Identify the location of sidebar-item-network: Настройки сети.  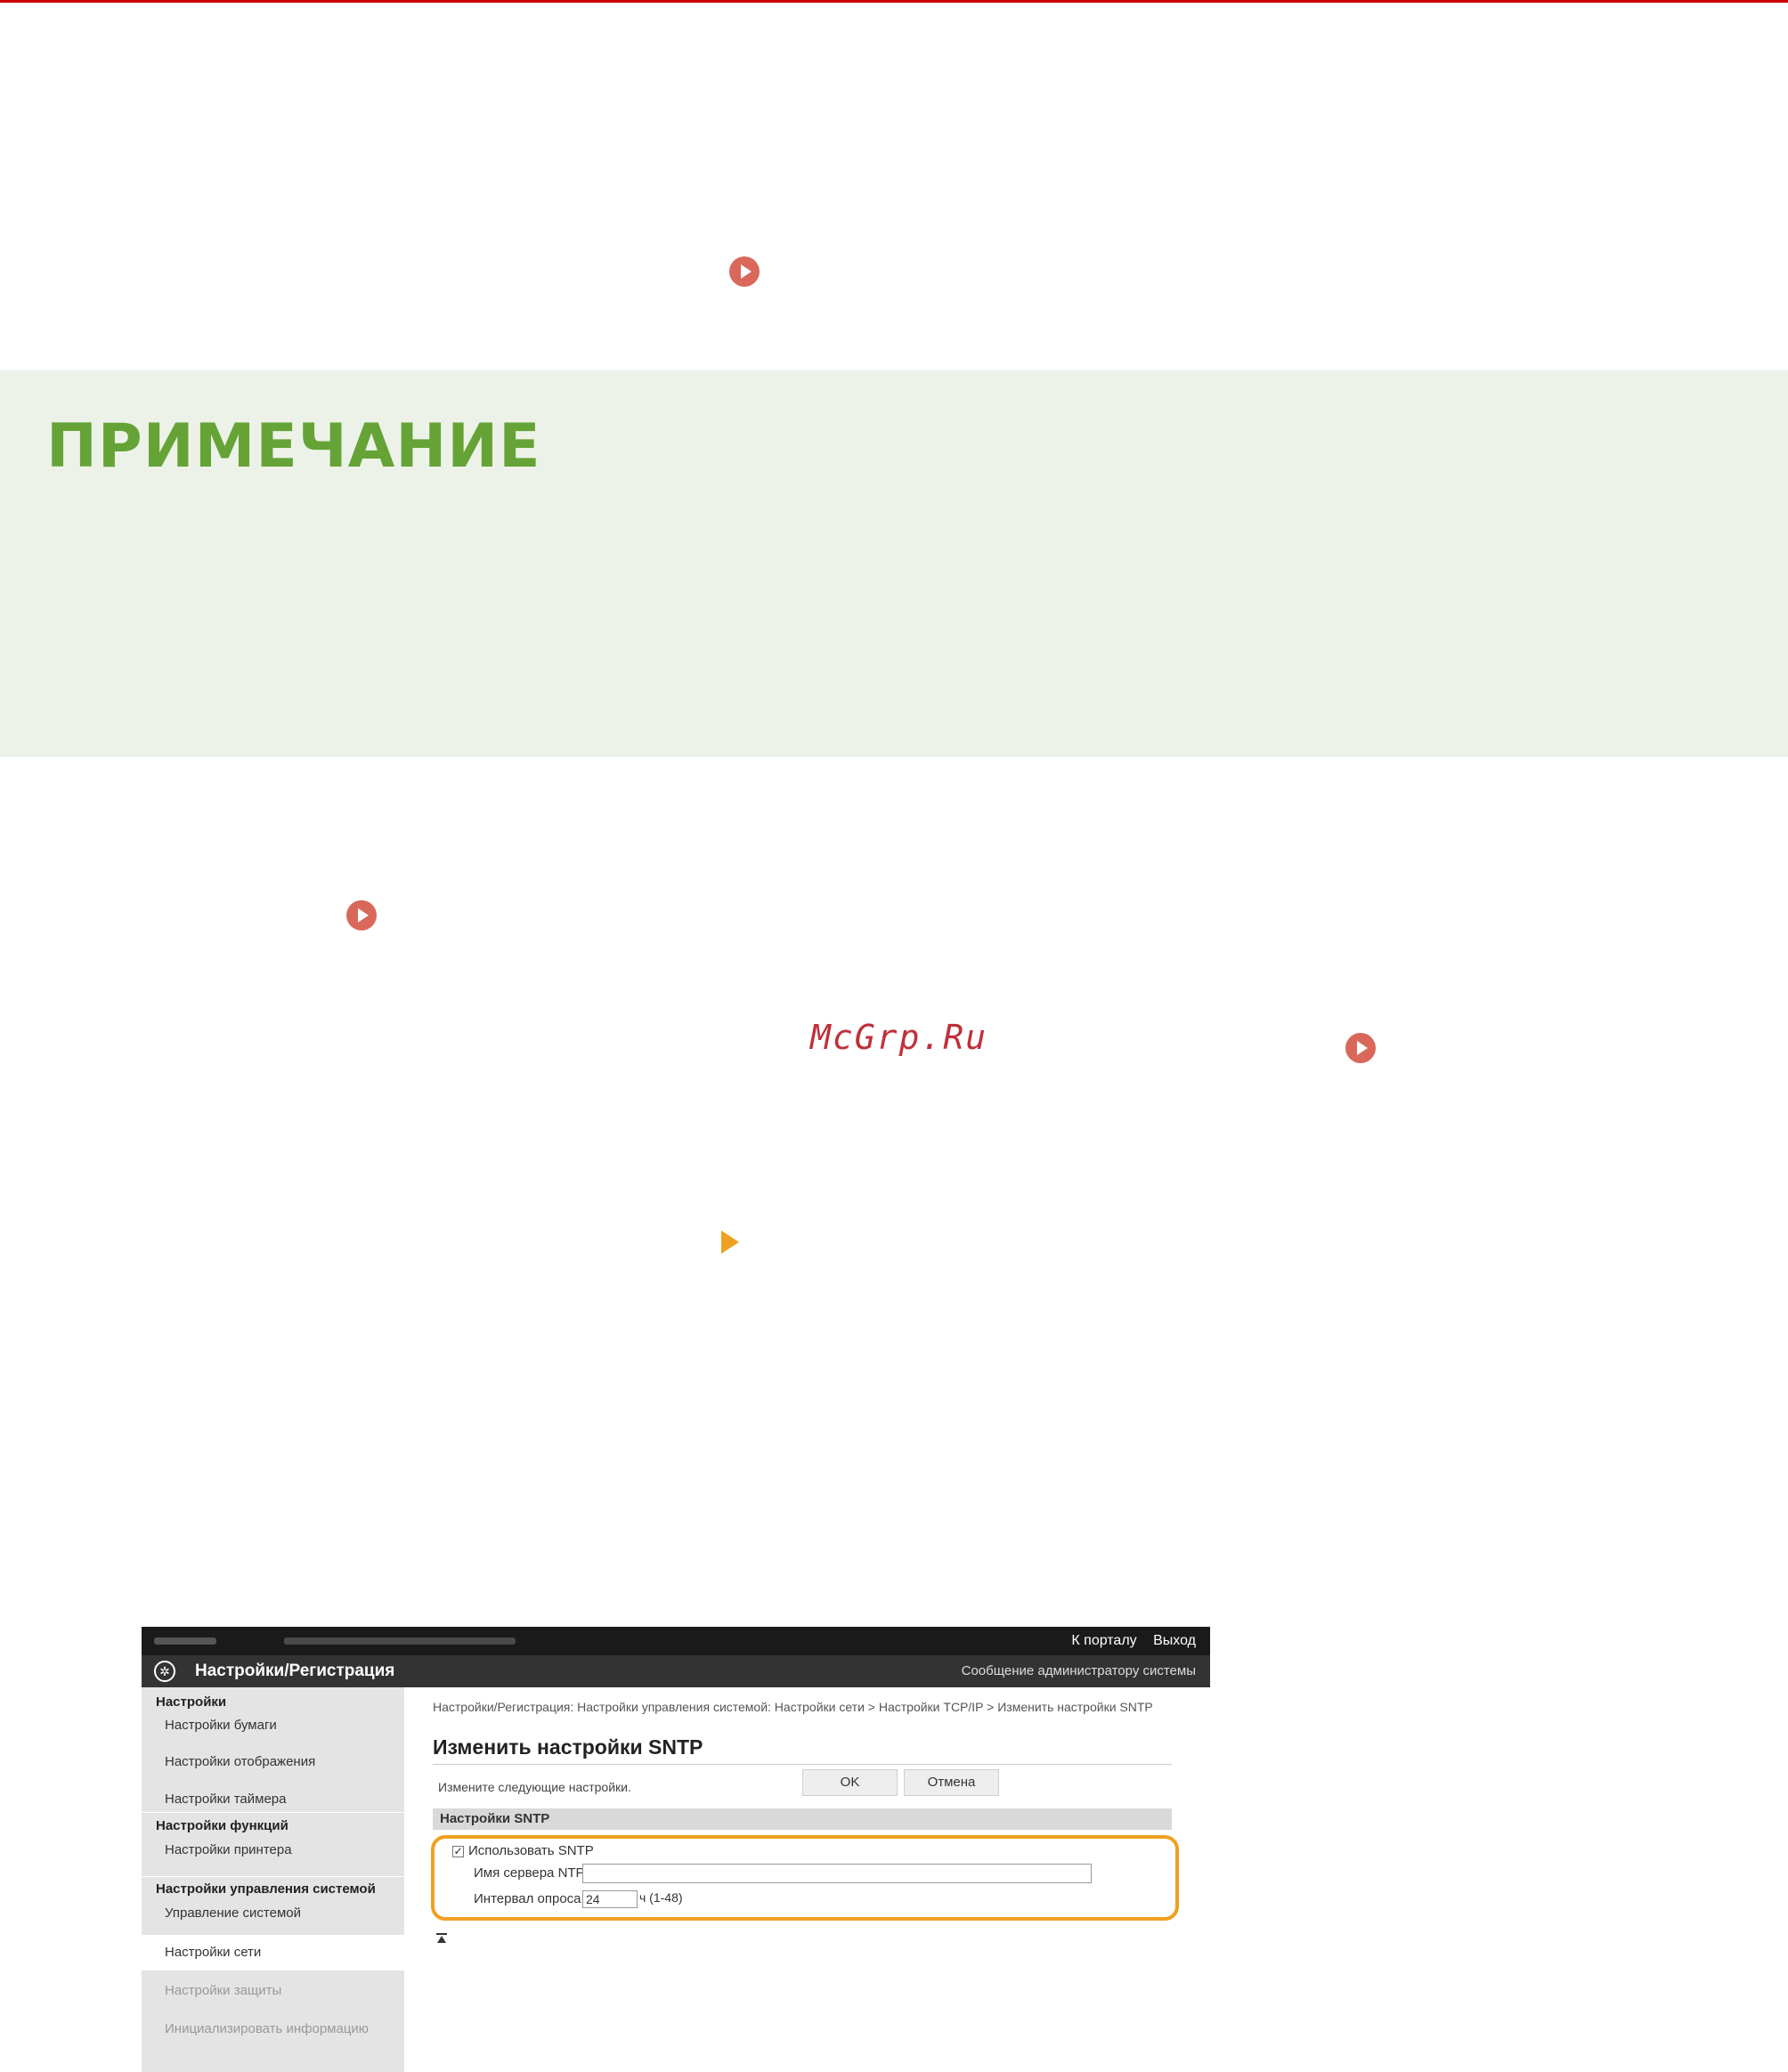
(284, 1952).